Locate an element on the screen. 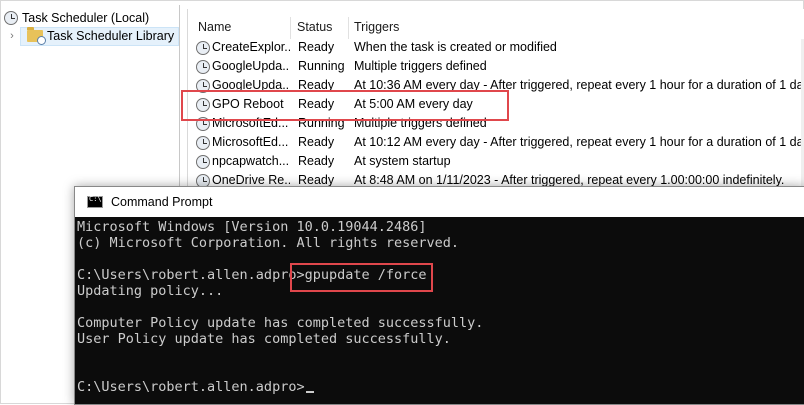  task-row: npcapwatch... Ready At system startup is located at coordinates (496, 162).